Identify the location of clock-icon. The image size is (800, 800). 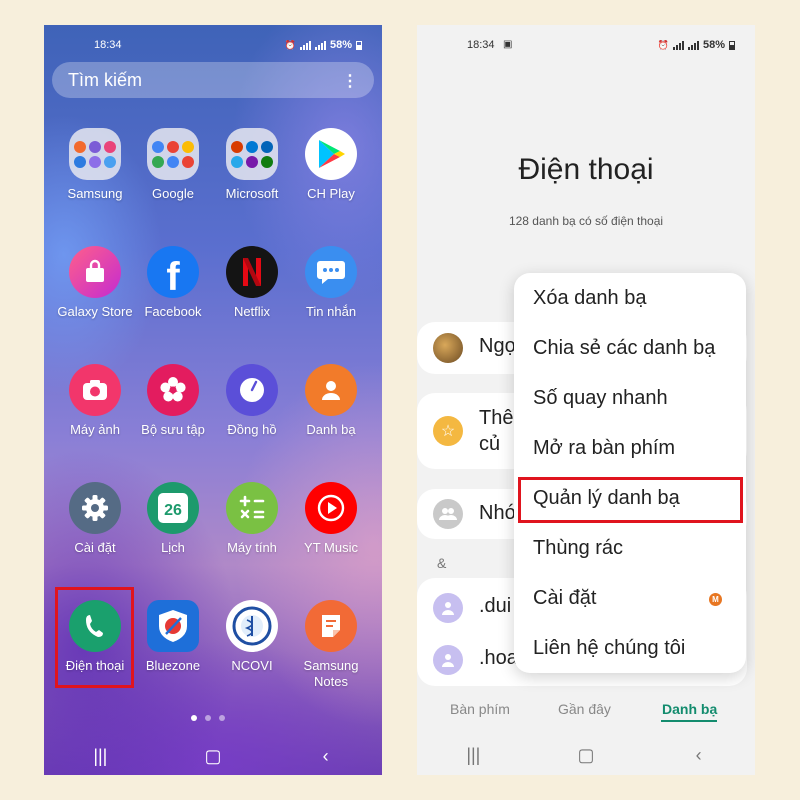
(252, 390).